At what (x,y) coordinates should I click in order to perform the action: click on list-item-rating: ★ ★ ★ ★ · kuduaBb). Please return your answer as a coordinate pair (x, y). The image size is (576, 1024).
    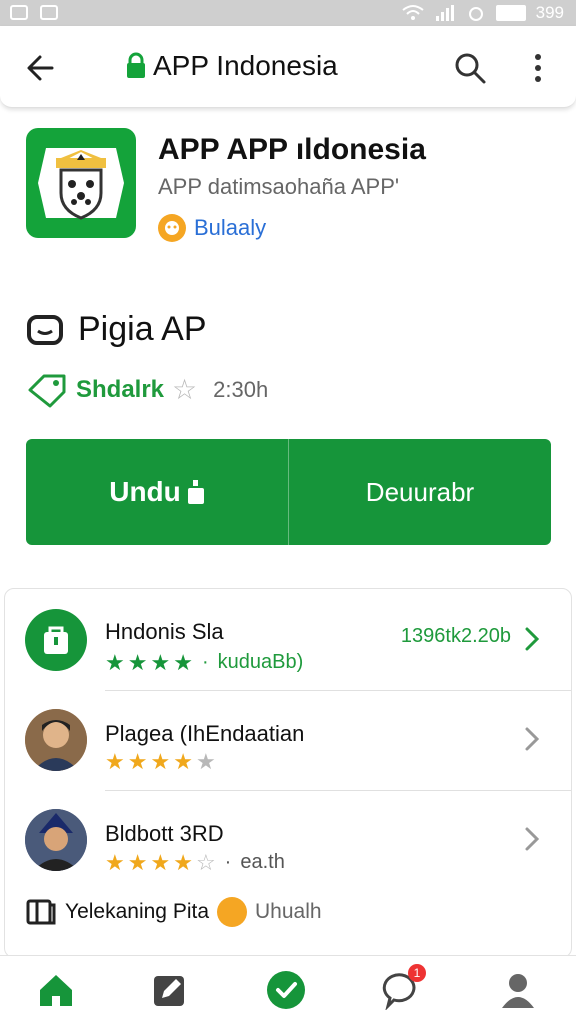
    Looking at the image, I should click on (204, 662).